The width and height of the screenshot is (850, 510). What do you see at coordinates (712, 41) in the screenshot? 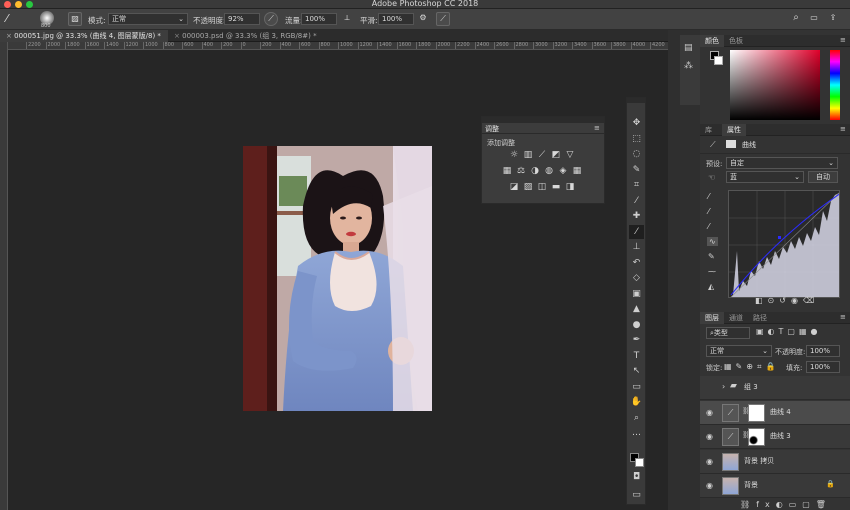
I see `tab-color: 颜色` at bounding box center [712, 41].